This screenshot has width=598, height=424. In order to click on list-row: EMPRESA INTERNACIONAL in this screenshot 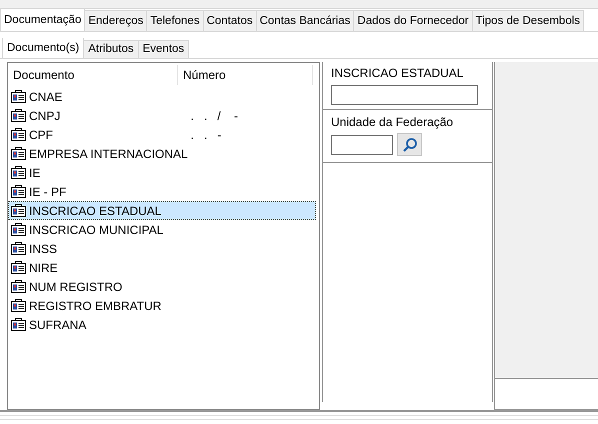, I will do `click(162, 153)`.